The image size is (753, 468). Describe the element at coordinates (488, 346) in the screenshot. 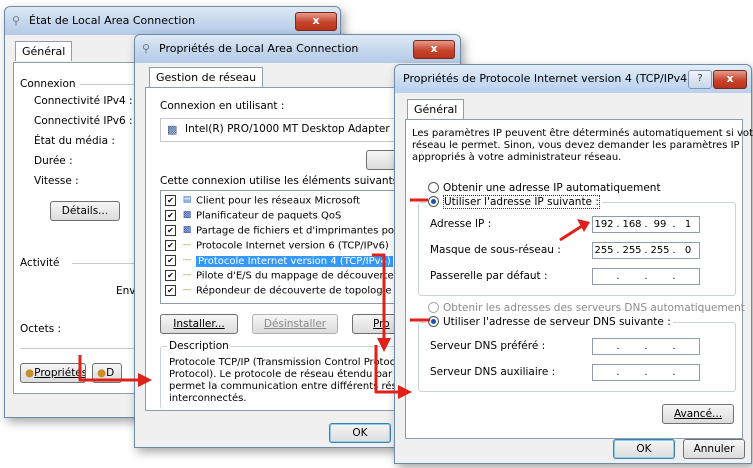

I see `preferred-dns-label: Serveur DNS préféré :` at that location.